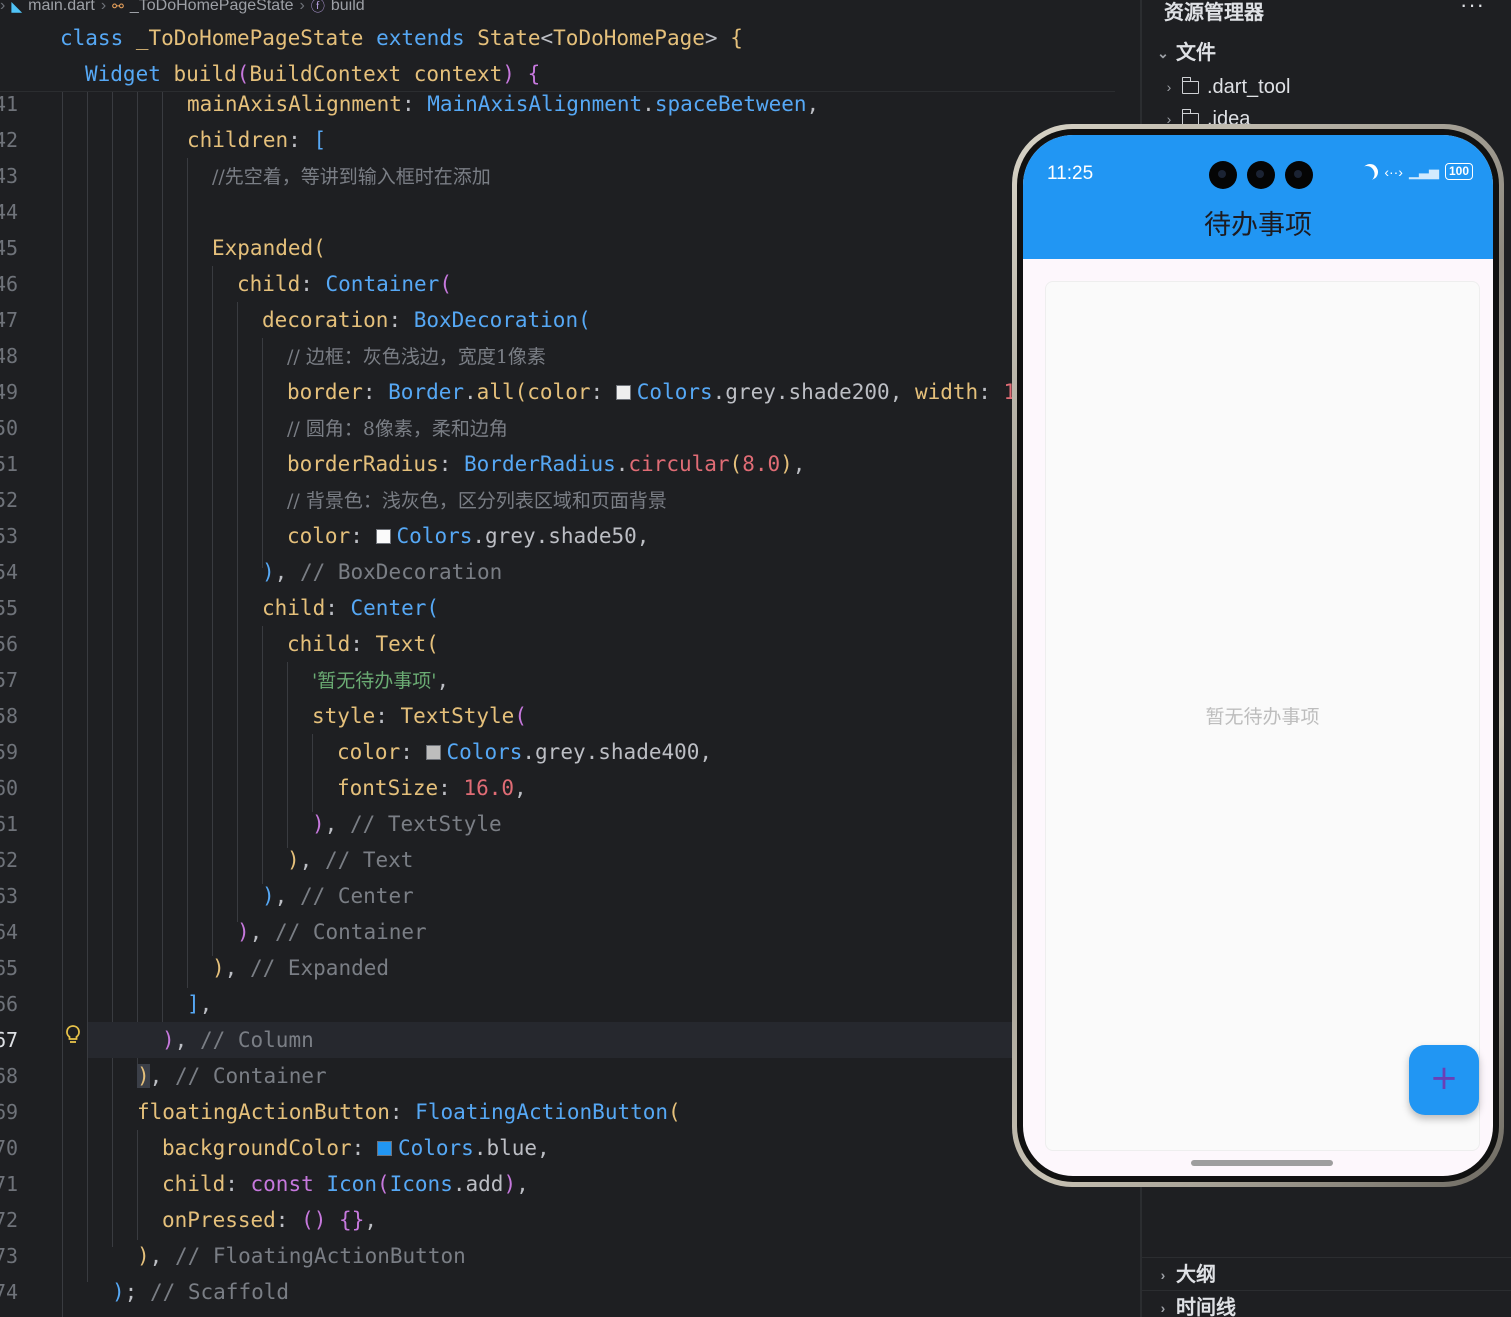 The height and width of the screenshot is (1317, 1511). Describe the element at coordinates (9, 428) in the screenshot. I see `line-number: 50` at that location.